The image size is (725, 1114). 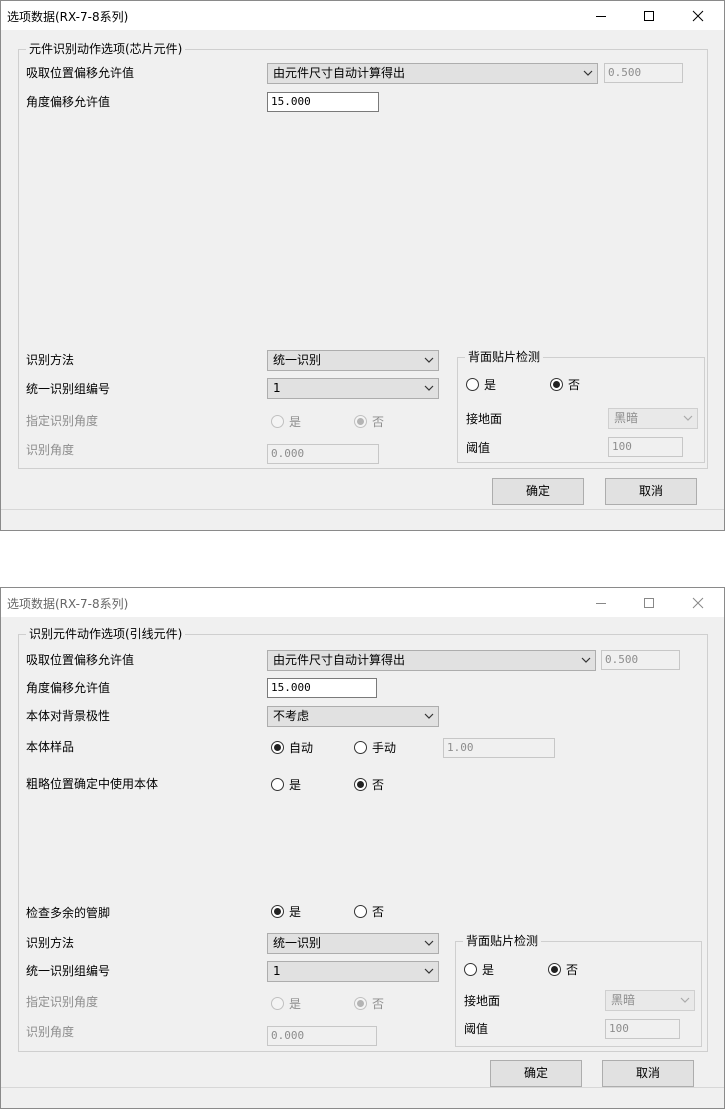 I want to click on recognition-method-label: 识别方法, so click(x=50, y=360).